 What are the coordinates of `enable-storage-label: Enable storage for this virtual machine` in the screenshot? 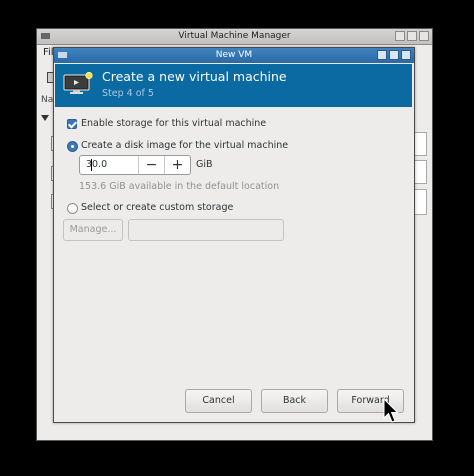 It's located at (173, 123).